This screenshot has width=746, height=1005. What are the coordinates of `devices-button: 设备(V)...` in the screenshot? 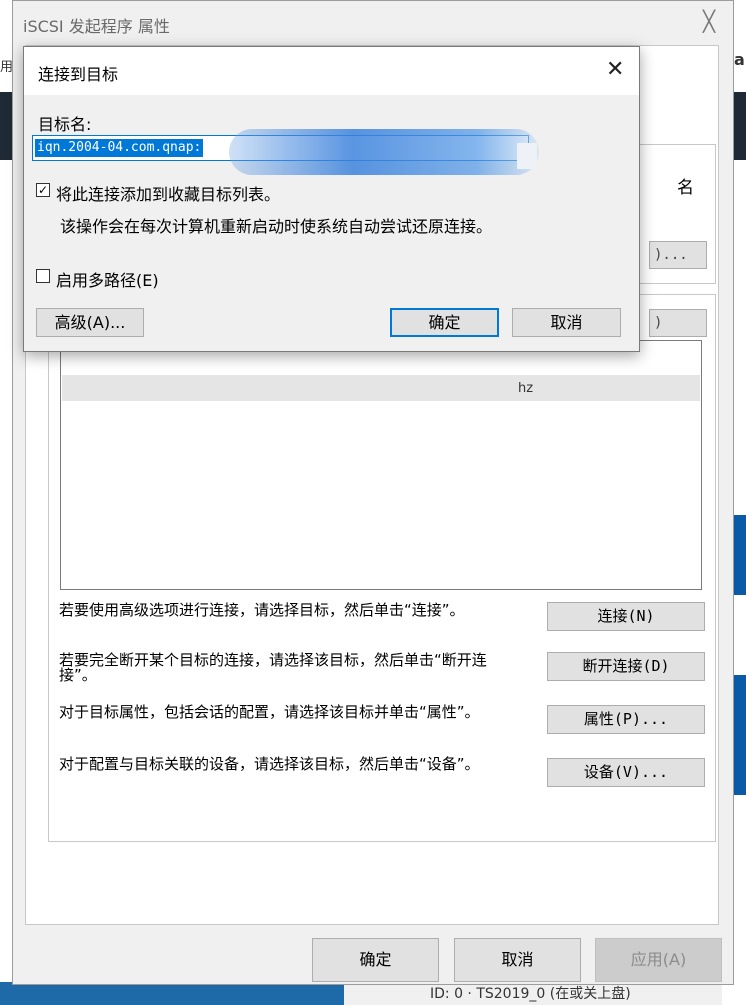 It's located at (626, 772).